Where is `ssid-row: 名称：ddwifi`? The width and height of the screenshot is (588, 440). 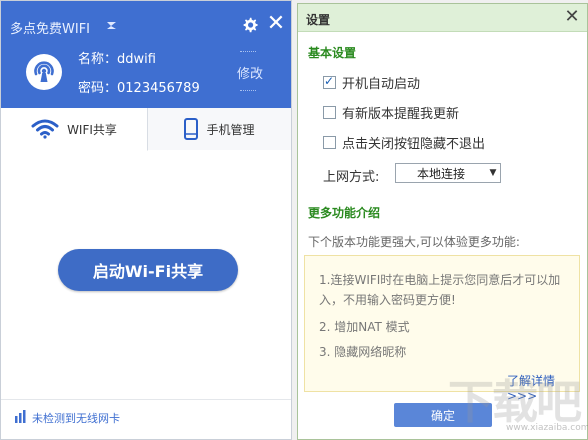
ssid-row: 名称：ddwifi is located at coordinates (117, 57).